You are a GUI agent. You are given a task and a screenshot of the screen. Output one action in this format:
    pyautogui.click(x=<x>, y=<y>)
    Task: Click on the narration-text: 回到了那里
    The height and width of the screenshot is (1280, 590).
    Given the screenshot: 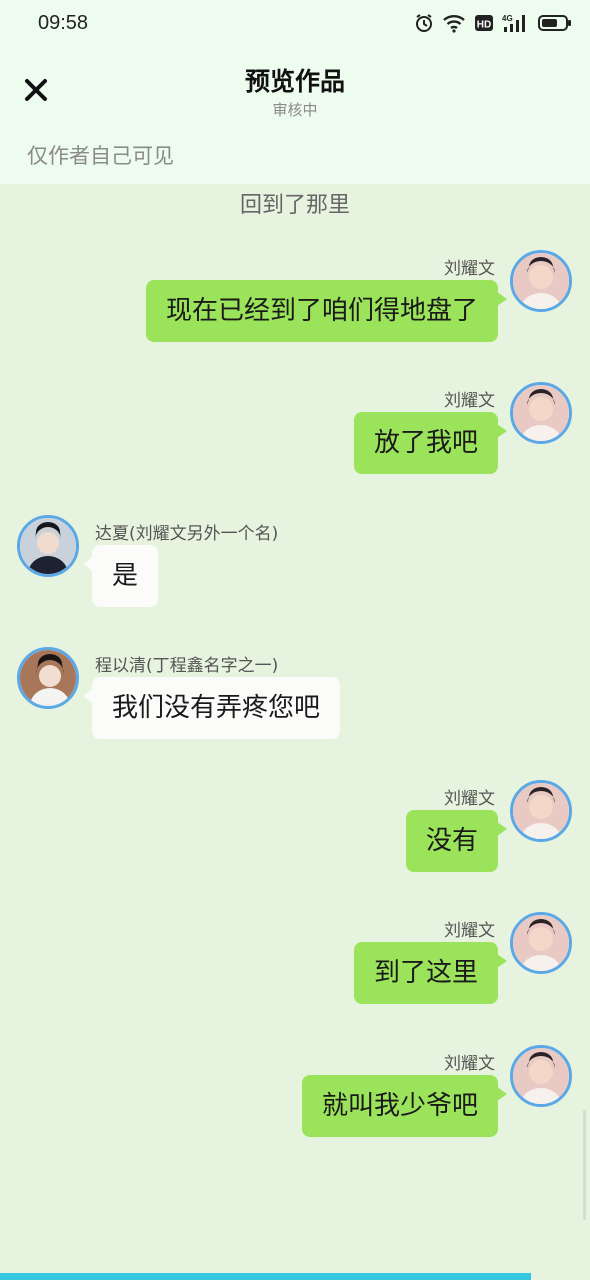 What is the action you would take?
    pyautogui.click(x=294, y=205)
    